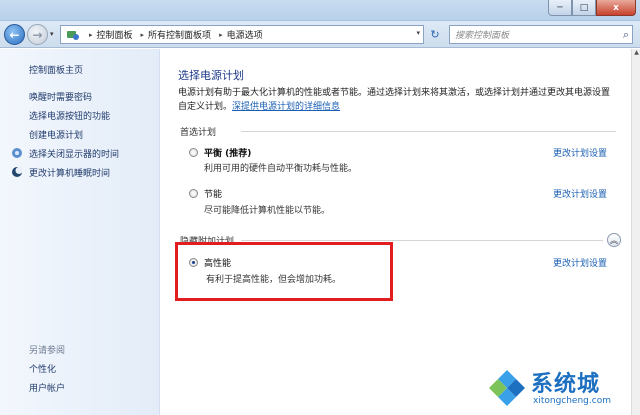  Describe the element at coordinates (69, 115) in the screenshot. I see `sidebar-item-power-buttons: 选择电源按钮的功能` at that location.